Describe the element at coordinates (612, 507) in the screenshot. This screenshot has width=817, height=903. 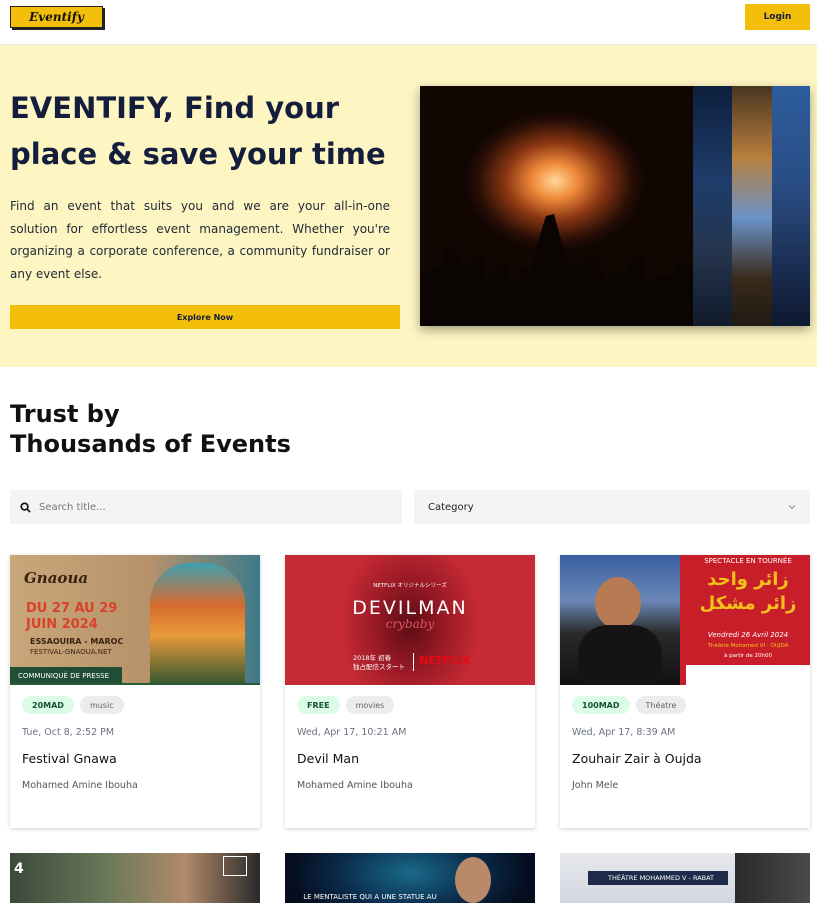
I see `category-select: Category` at that location.